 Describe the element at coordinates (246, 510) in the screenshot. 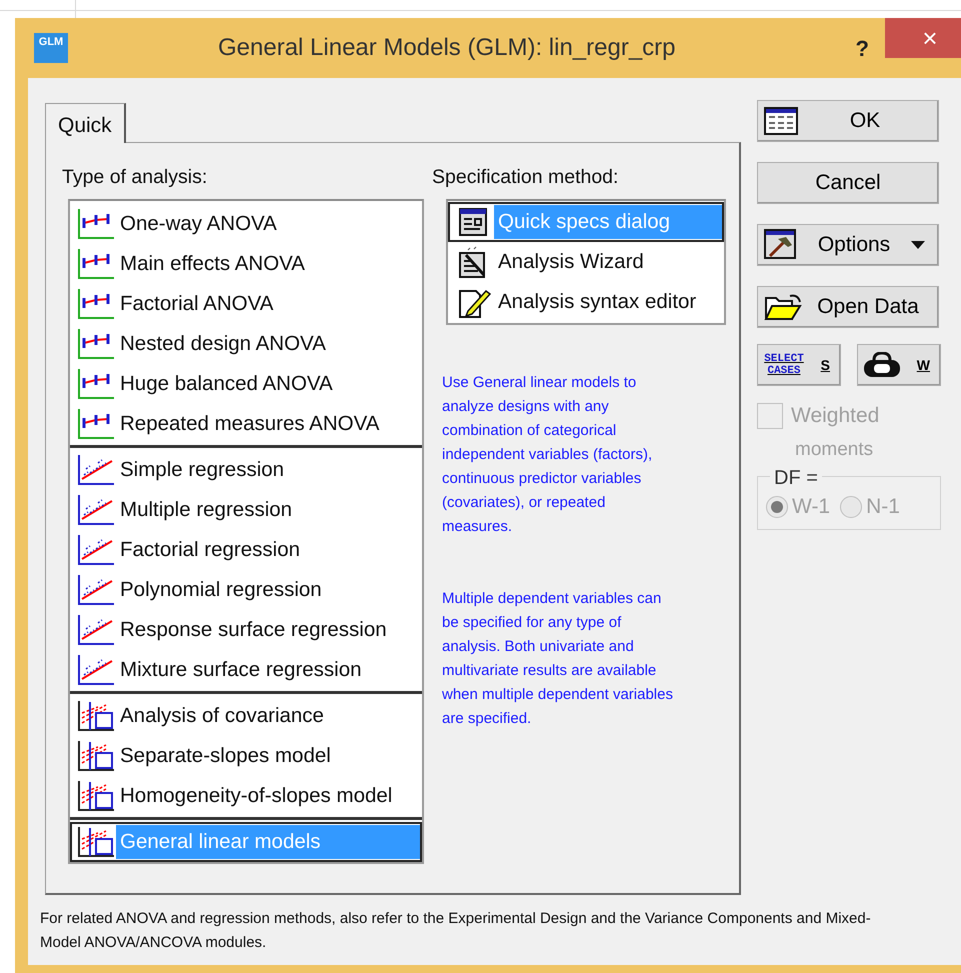

I see `list-item: Multiple regression` at that location.